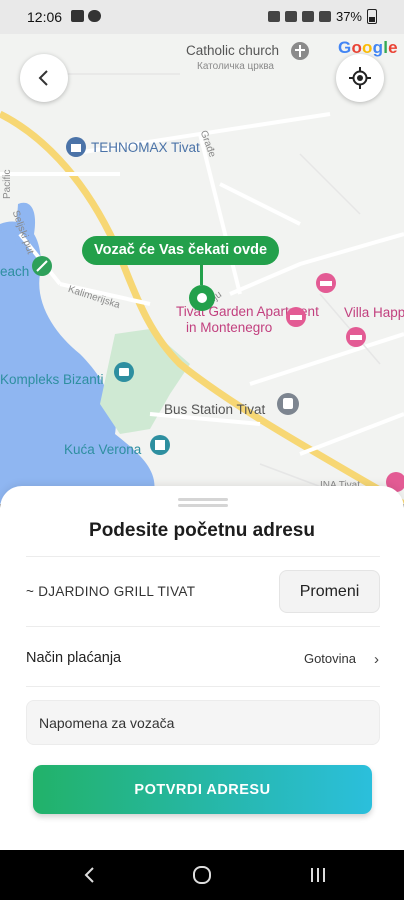 Image resolution: width=404 pixels, height=900 pixels. I want to click on home-icon, so click(202, 875).